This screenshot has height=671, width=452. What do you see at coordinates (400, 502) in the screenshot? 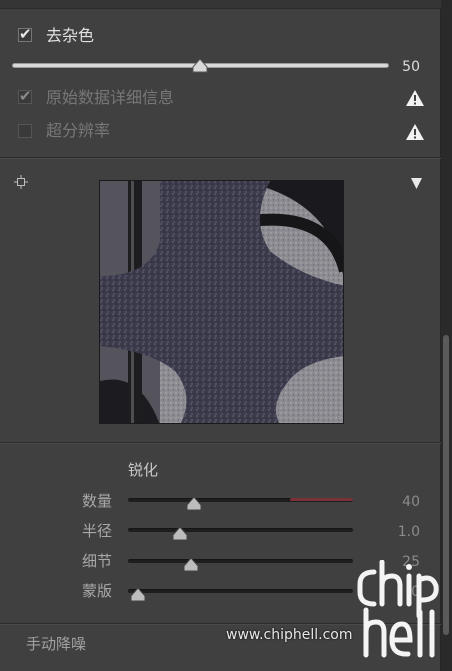
I see `amount-value: 40` at bounding box center [400, 502].